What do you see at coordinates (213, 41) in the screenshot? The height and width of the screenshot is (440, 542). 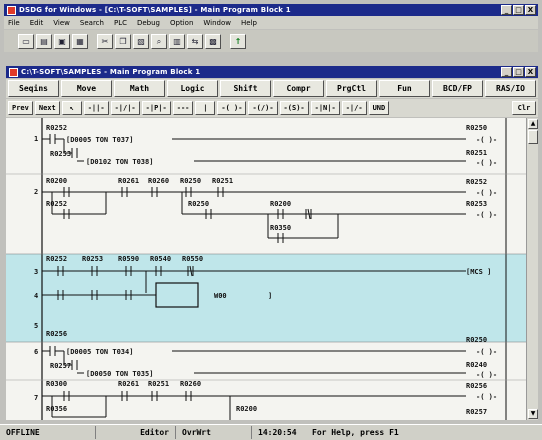 I see `monitor-icon: ▩` at bounding box center [213, 41].